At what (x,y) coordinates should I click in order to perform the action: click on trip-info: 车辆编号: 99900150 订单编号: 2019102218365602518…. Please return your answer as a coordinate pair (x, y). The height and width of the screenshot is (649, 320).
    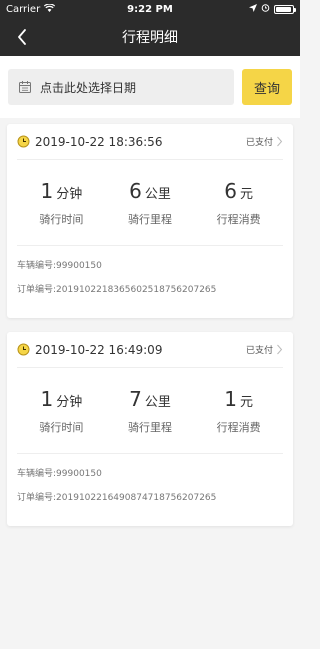
    Looking at the image, I should click on (150, 274).